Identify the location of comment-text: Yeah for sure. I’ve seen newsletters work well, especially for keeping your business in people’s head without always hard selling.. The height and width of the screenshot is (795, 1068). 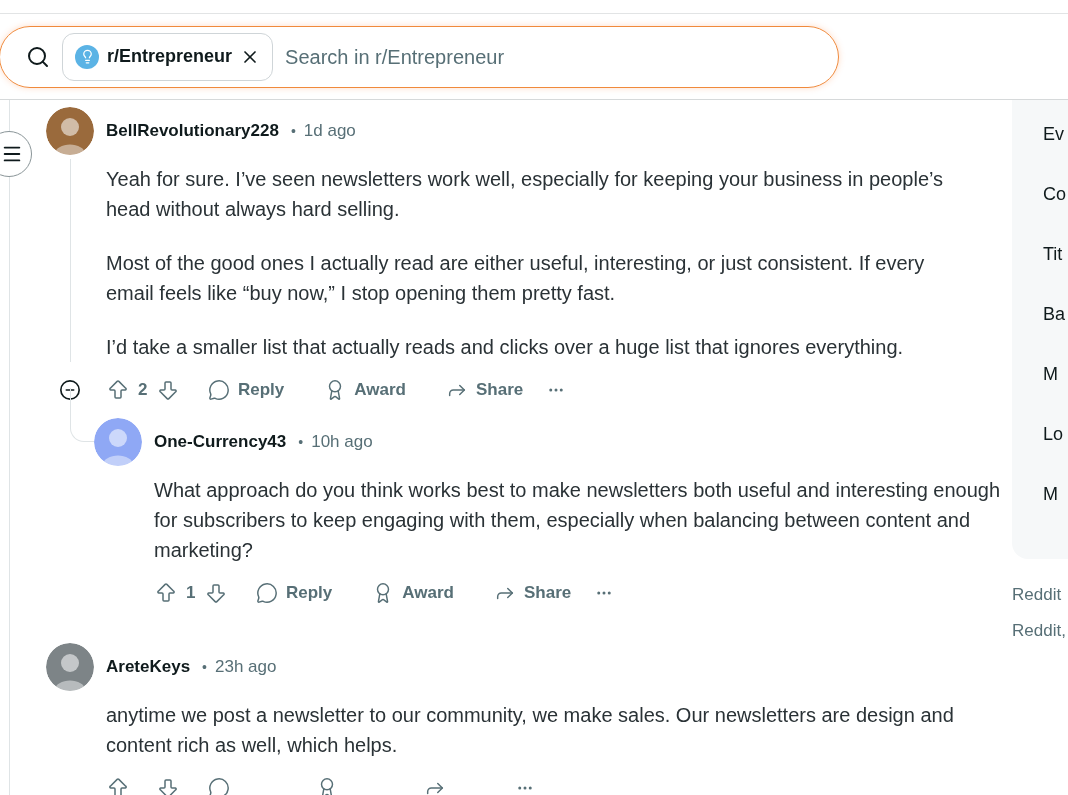
(525, 194).